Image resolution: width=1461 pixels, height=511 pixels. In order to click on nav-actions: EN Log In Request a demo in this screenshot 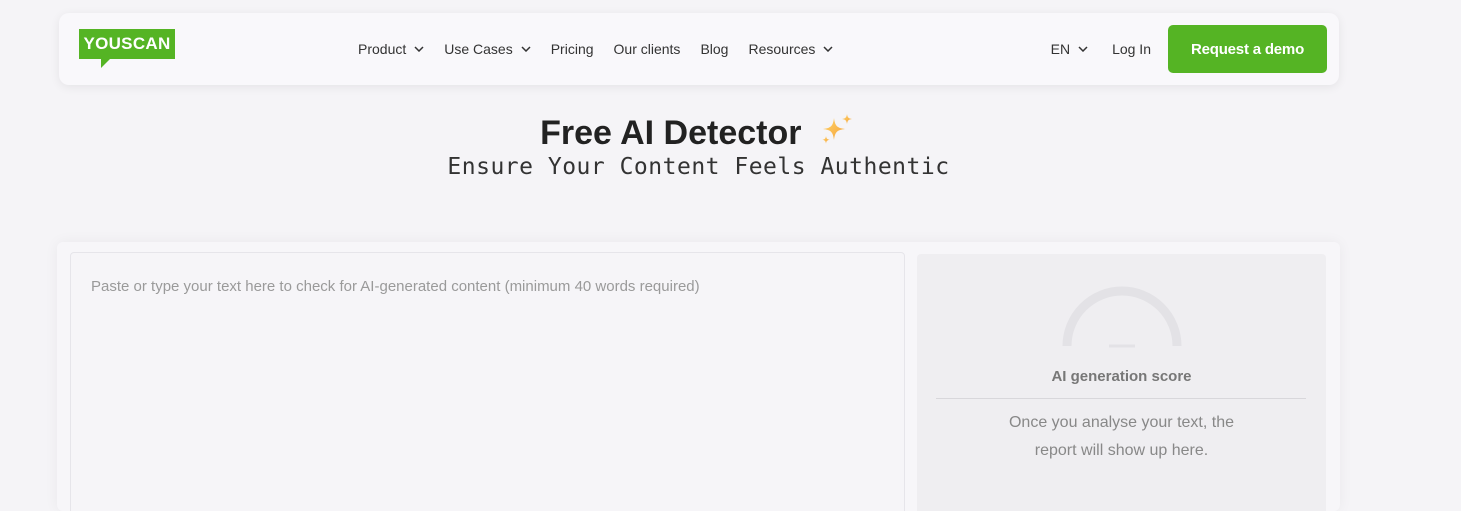, I will do `click(1189, 49)`.